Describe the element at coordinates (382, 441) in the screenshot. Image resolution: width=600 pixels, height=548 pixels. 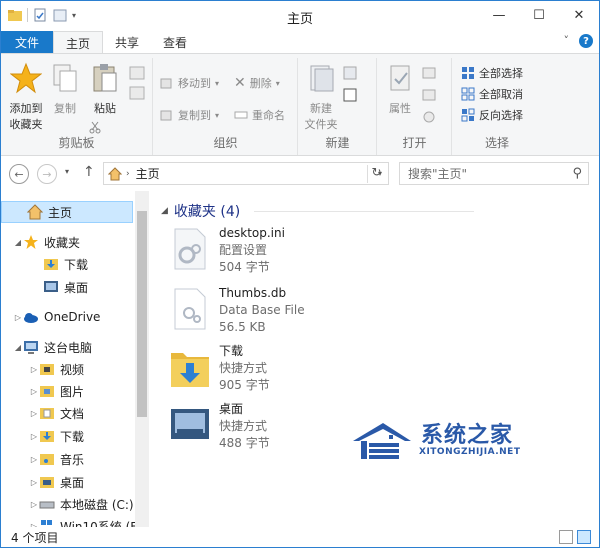
I see `watermark-logo-icon` at that location.